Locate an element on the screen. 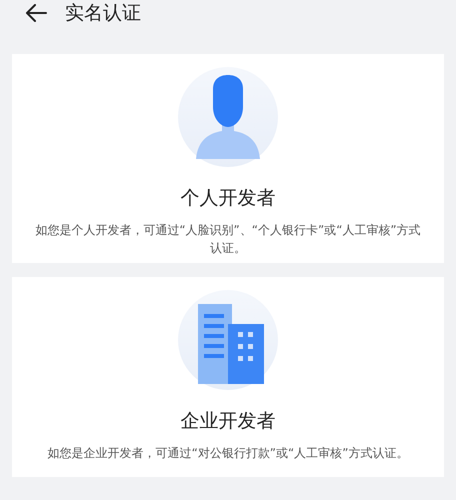  card-description: 如您是个人开发者，可通过“人脸识别”、“个人银行卡”或“人工审核”方式认证。 is located at coordinates (228, 239).